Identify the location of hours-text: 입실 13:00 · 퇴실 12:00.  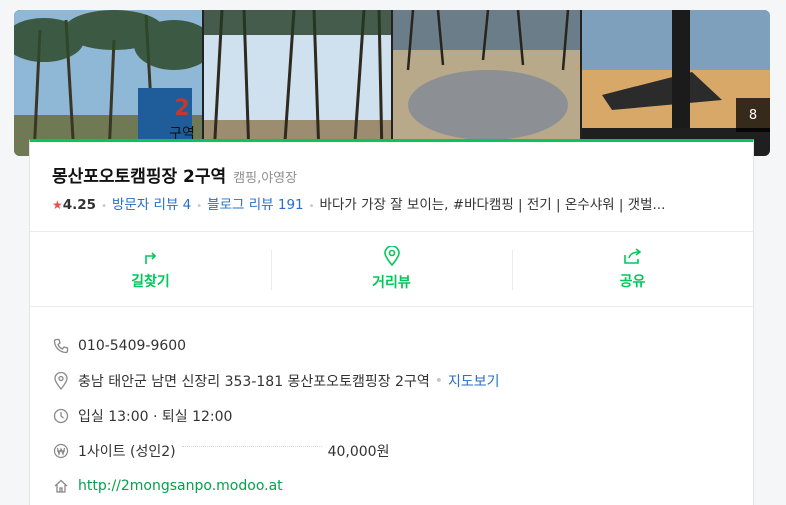
(155, 416).